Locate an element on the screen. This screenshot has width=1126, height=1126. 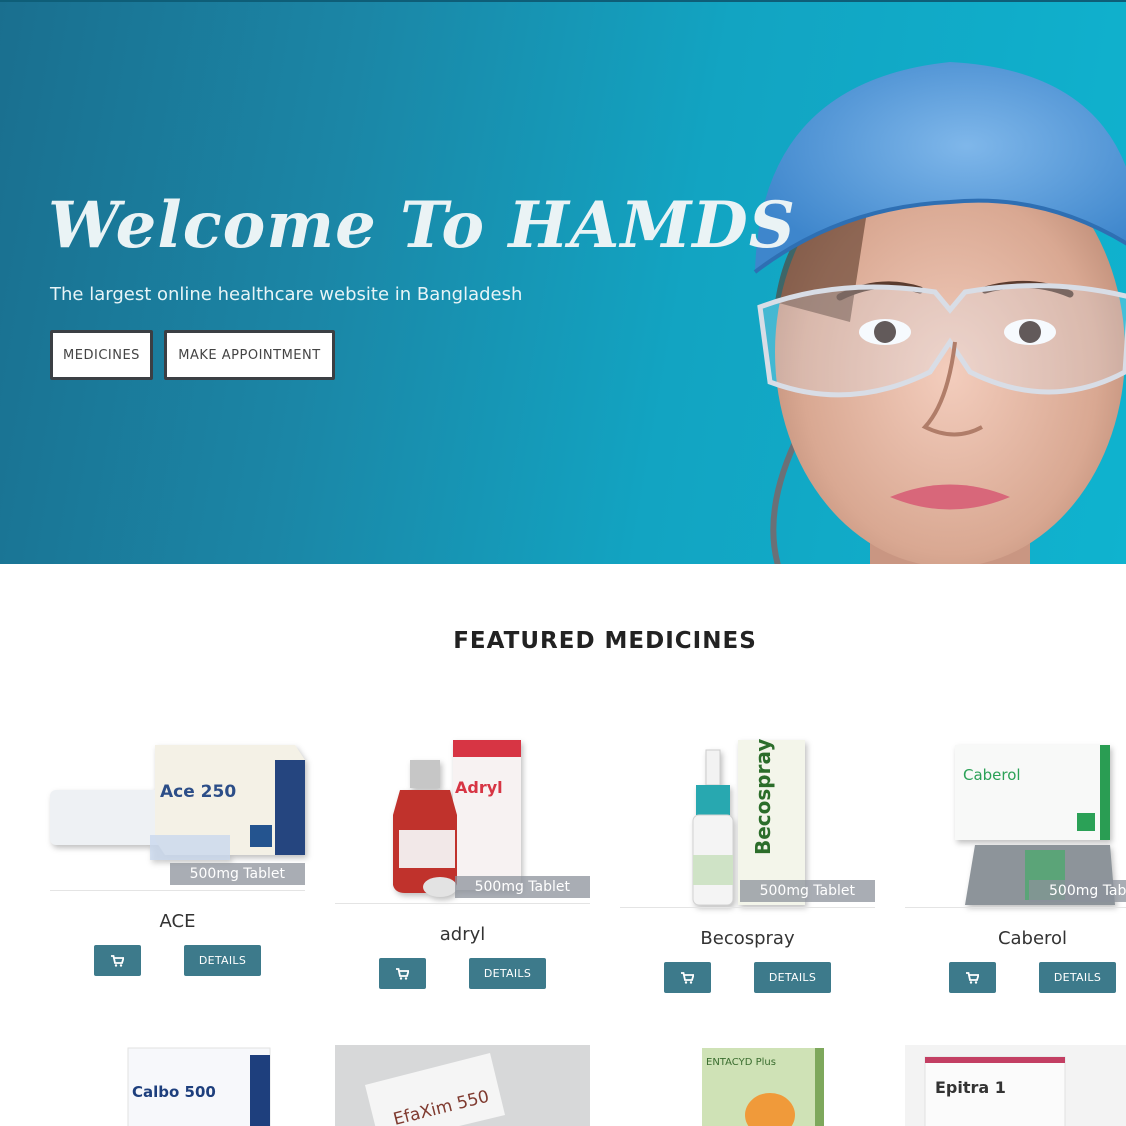
product-card-caberol: Caberol 500mg Tablet Caberol DETAILS is located at coordinates (1015, 870).